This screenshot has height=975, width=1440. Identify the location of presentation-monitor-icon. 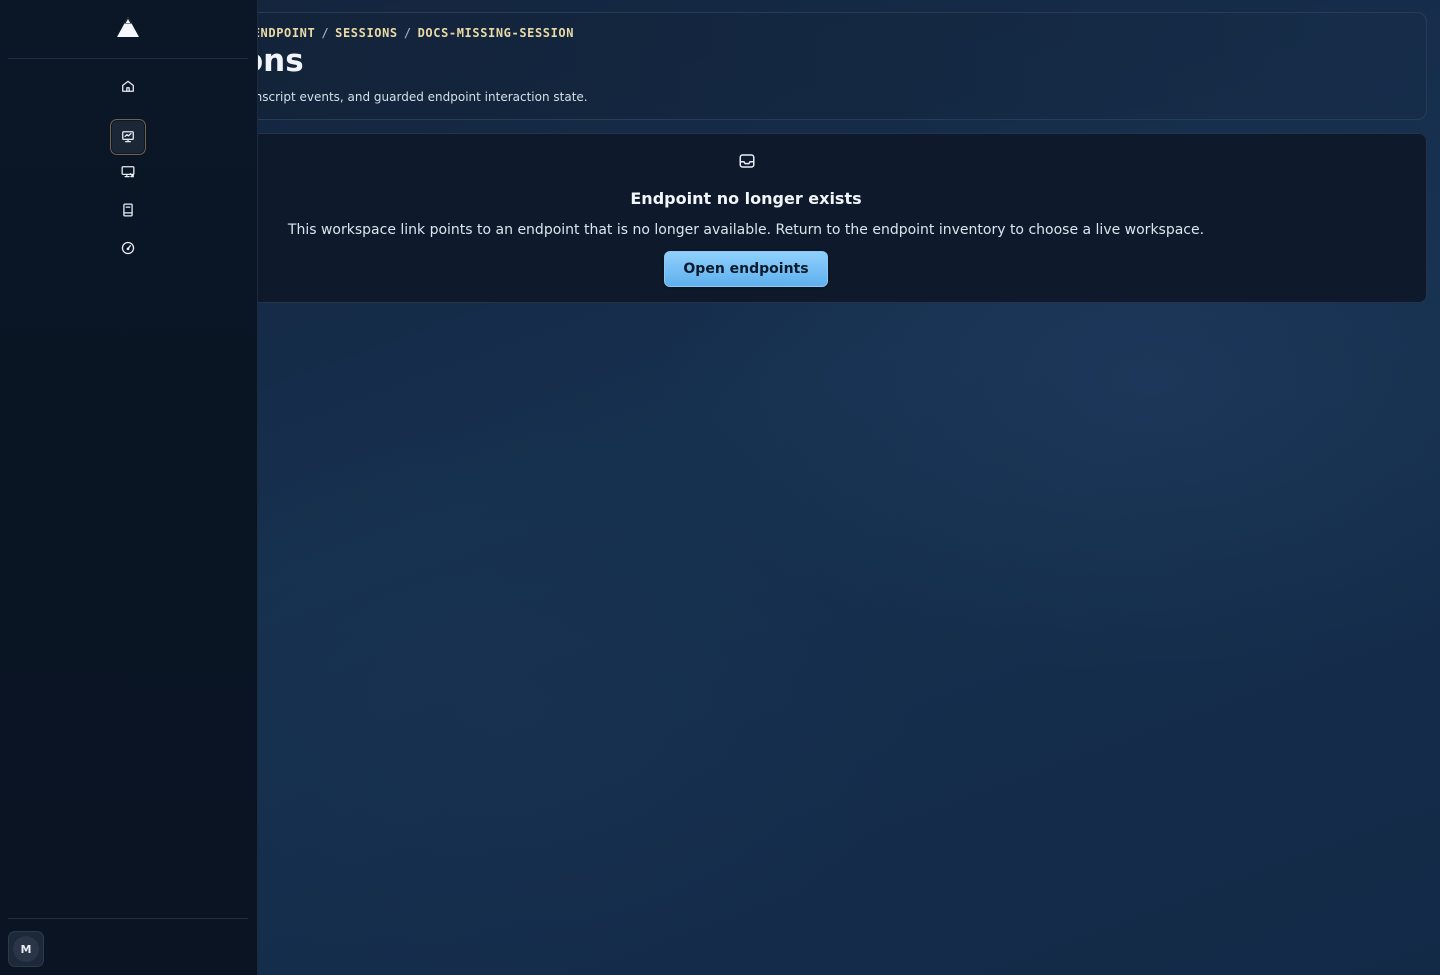
(128, 137).